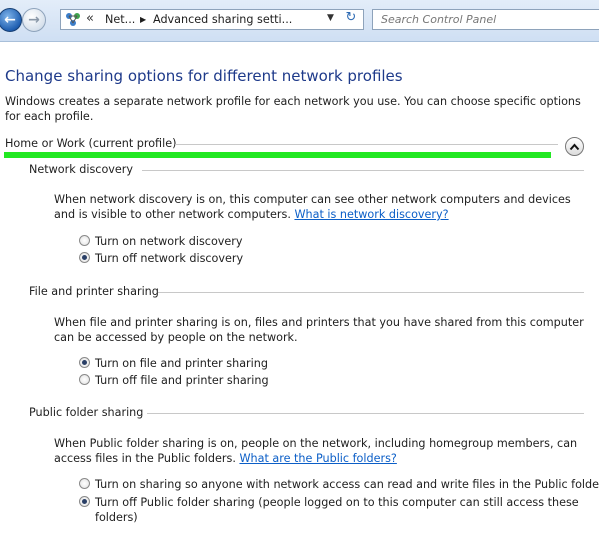 The height and width of the screenshot is (537, 599). I want to click on profile-divider, so click(366, 144).